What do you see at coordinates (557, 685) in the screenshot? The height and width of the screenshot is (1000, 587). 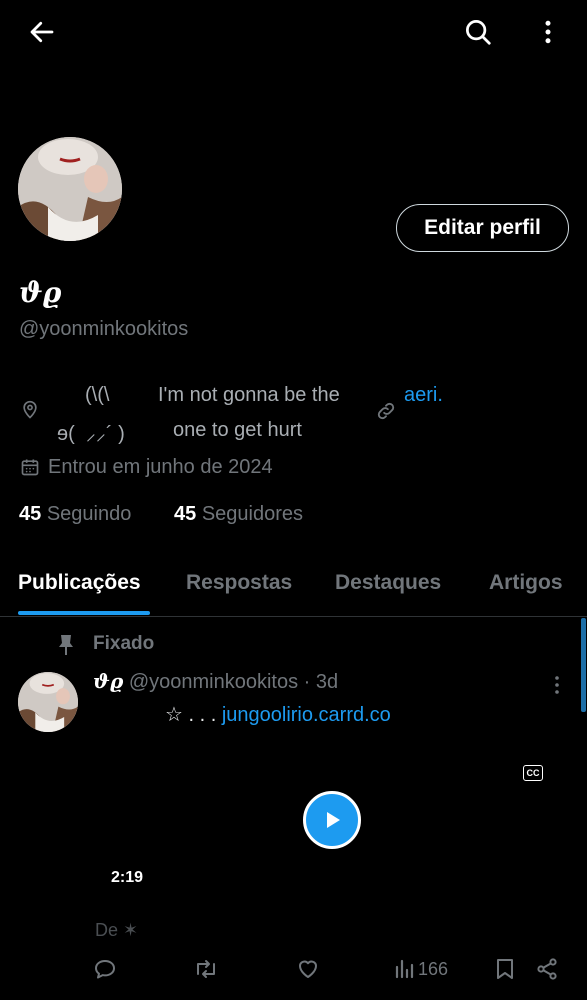 I see `post-more-icon` at bounding box center [557, 685].